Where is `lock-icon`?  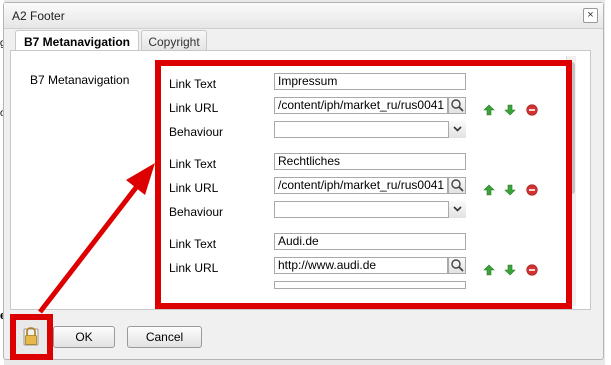
lock-icon is located at coordinates (31, 336).